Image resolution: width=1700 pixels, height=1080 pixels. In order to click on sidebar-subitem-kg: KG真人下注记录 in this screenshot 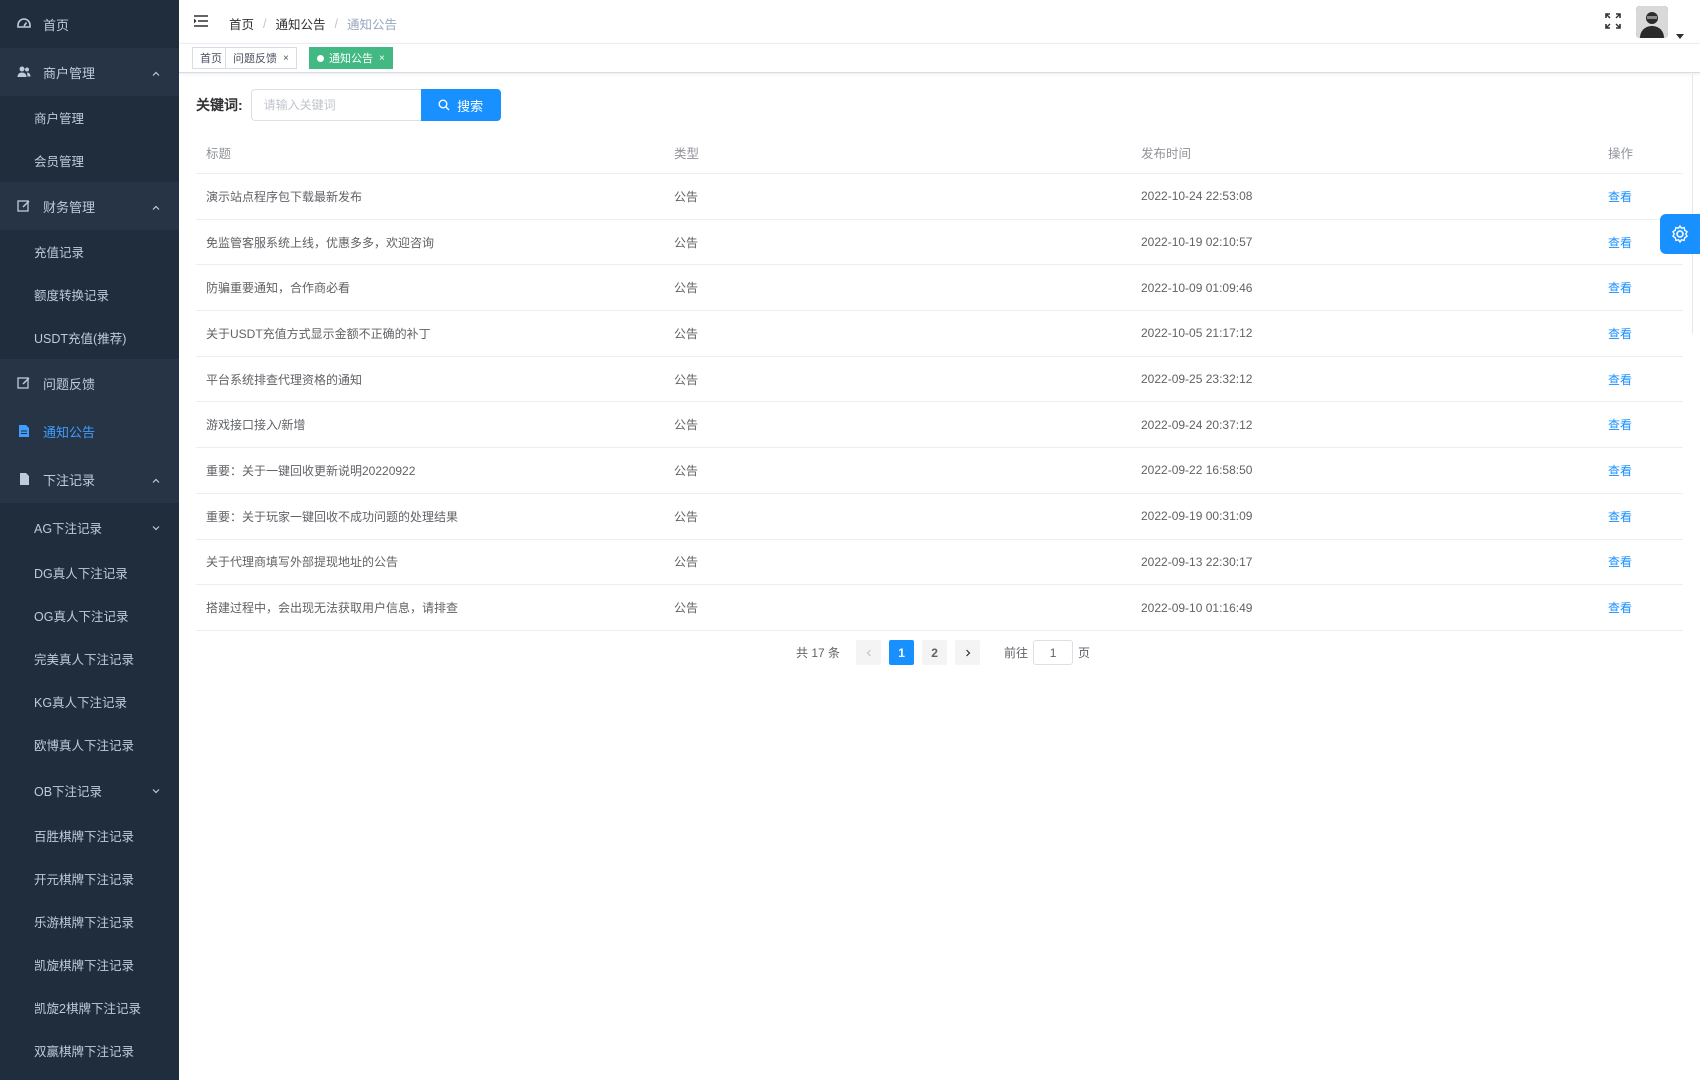, I will do `click(89, 701)`.